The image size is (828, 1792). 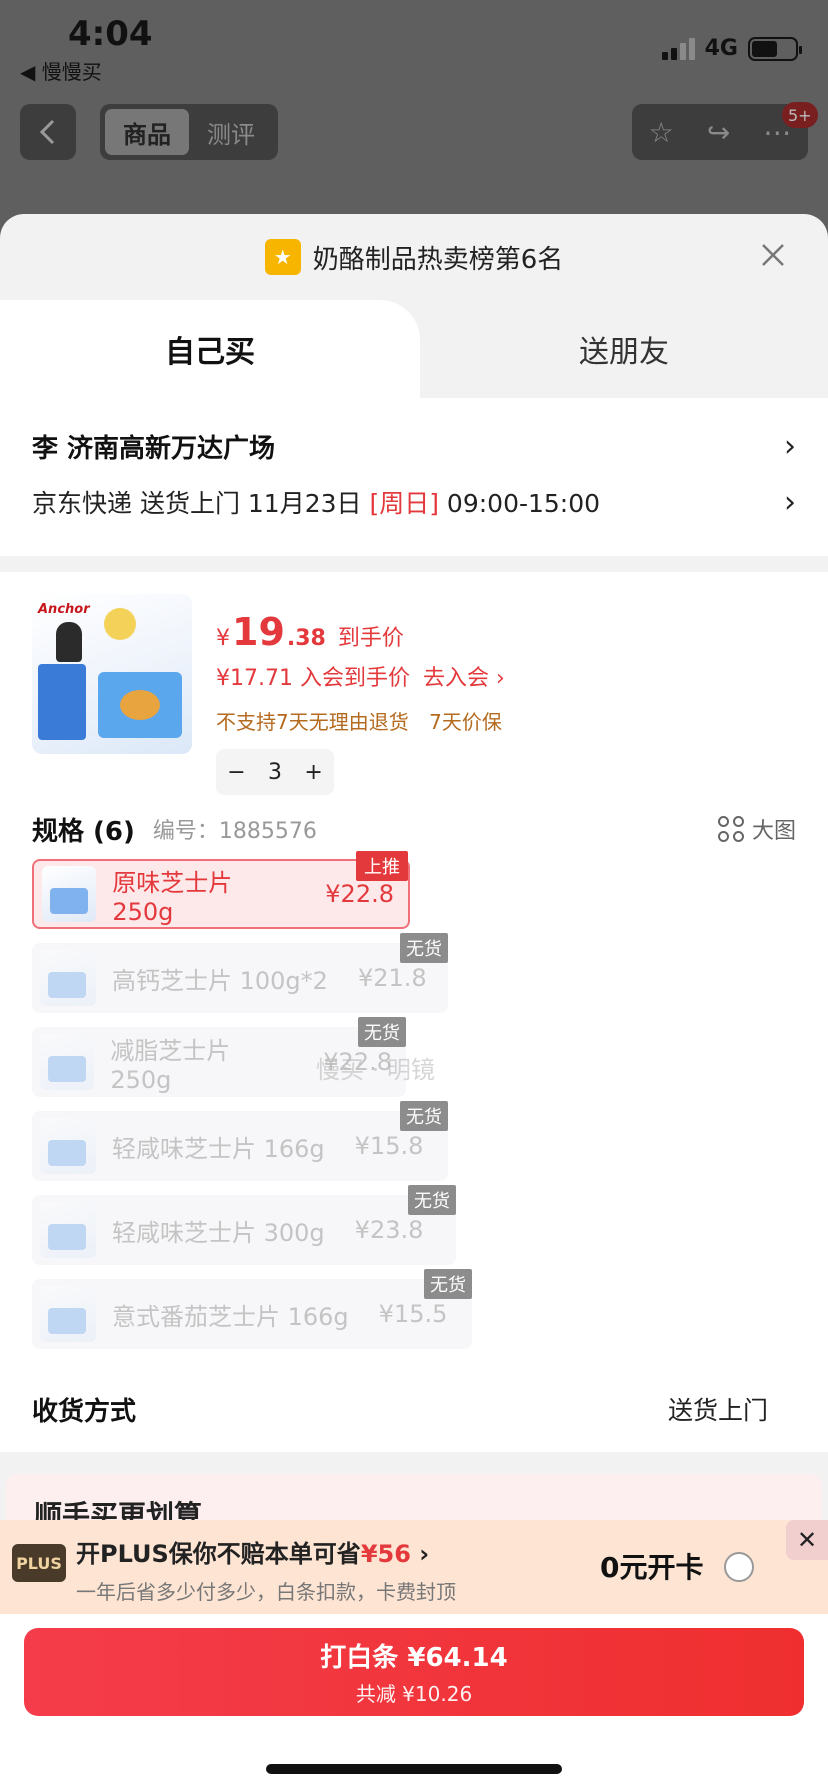 I want to click on spec-option: 轻咸味芝士片 166g ¥15.8 无货, so click(x=240, y=1141).